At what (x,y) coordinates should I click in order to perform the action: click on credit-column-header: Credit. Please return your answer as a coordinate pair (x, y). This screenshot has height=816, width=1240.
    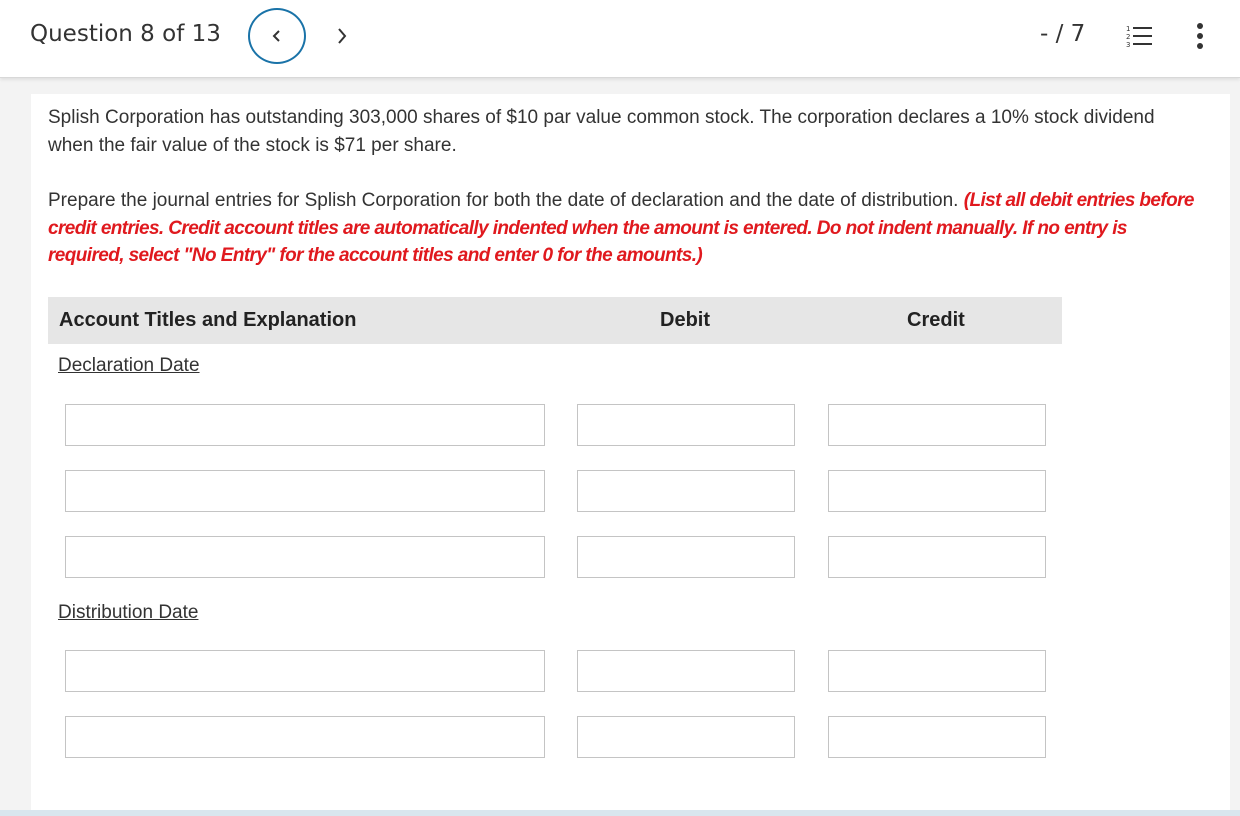
    Looking at the image, I should click on (936, 320).